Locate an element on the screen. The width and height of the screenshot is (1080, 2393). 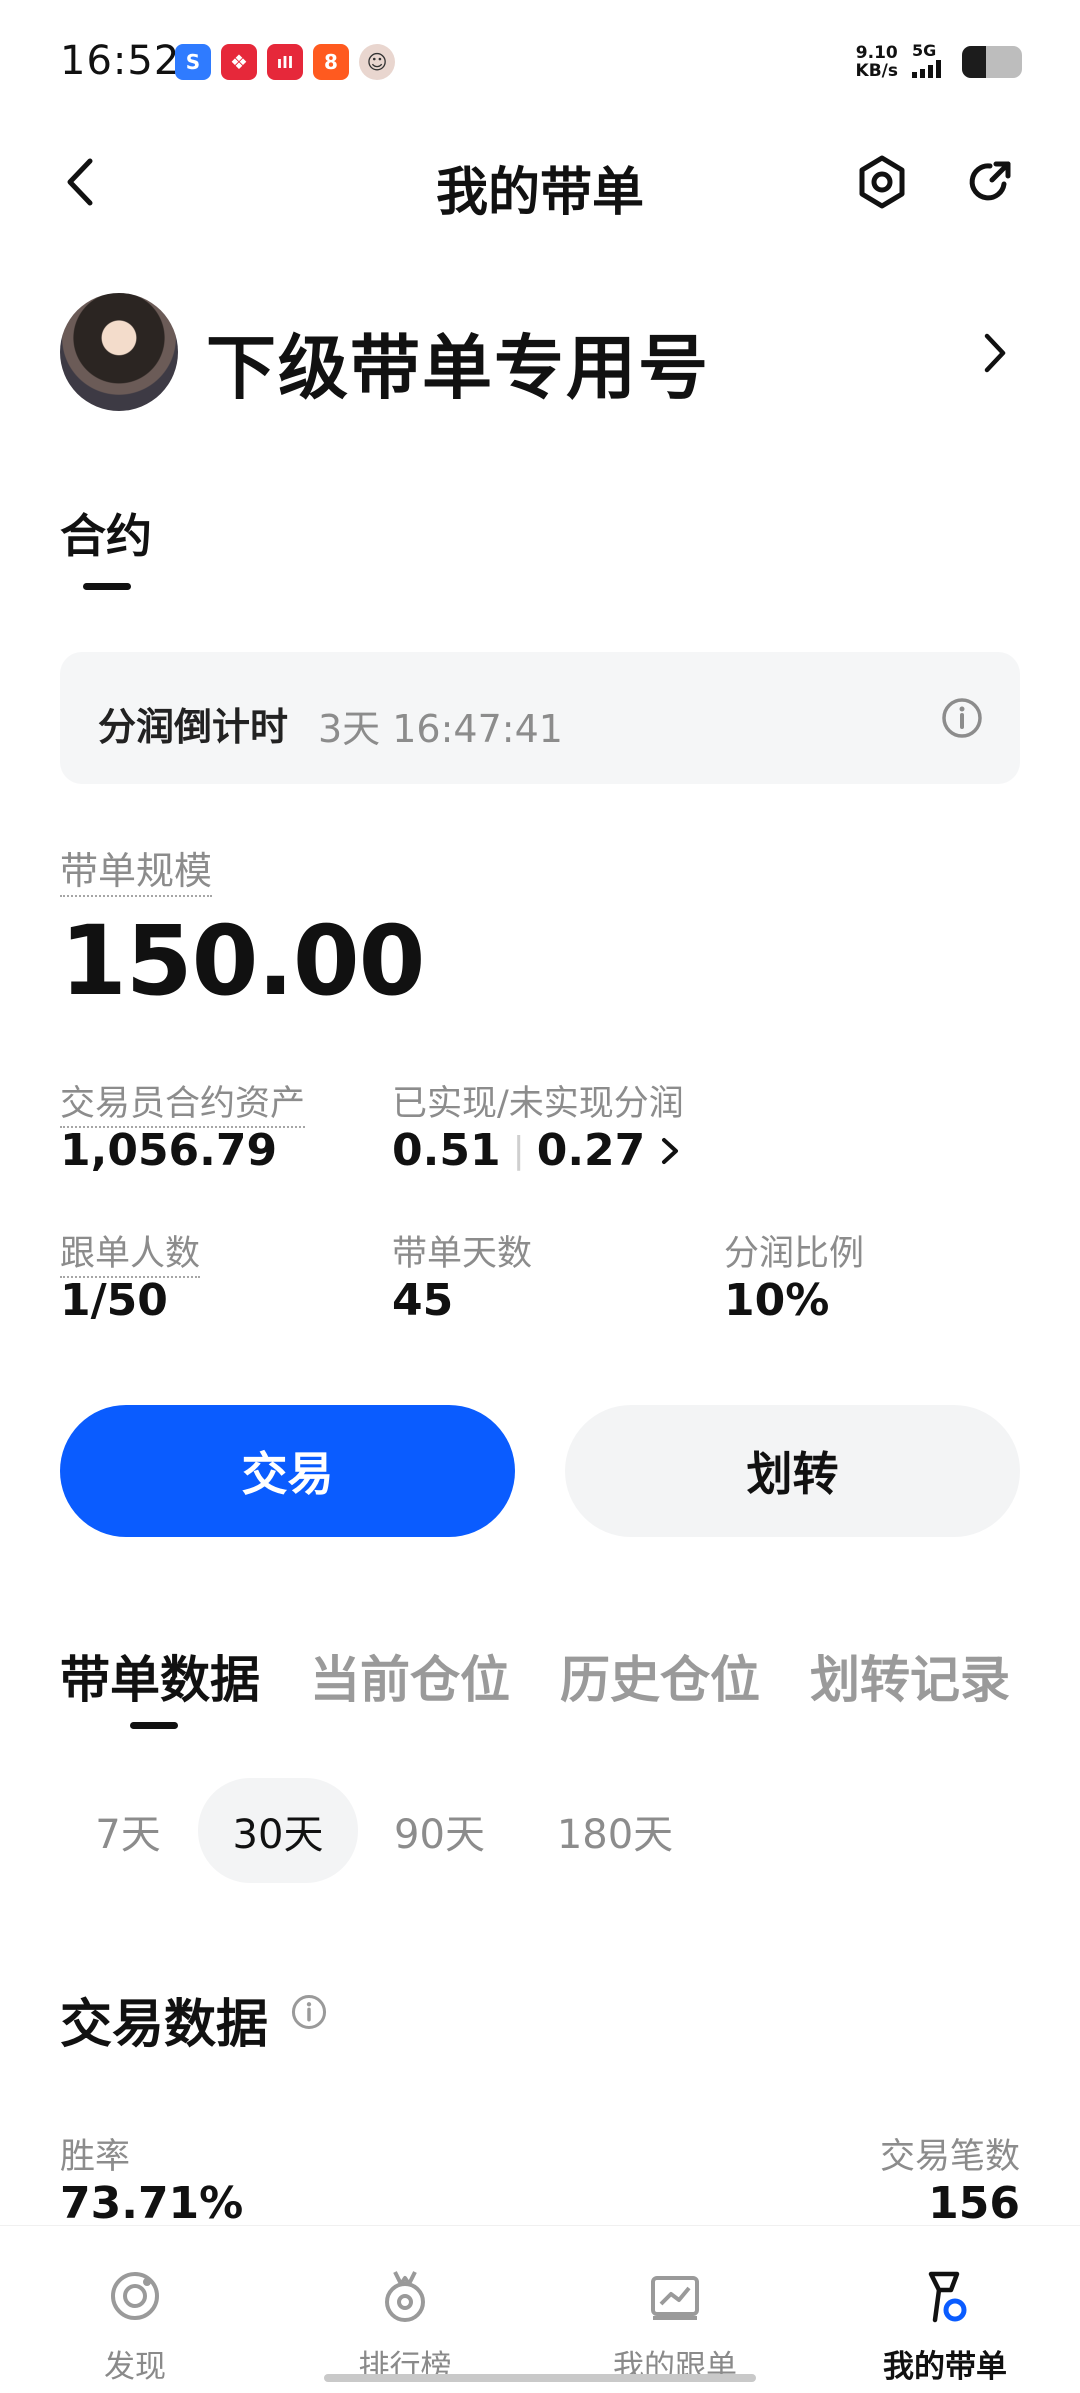
nav-my-lead-trades: 我的带单 is located at coordinates (945, 2309).